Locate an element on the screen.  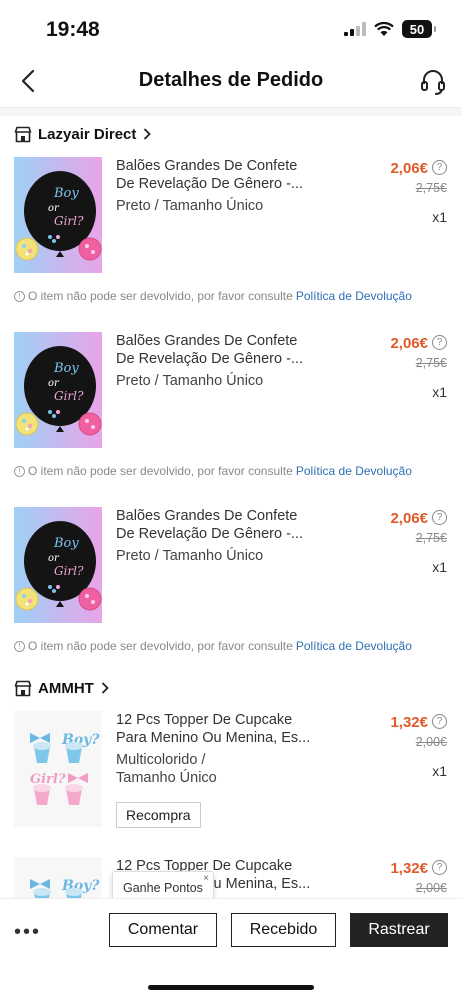
track-button: Rastrear is located at coordinates (399, 930).